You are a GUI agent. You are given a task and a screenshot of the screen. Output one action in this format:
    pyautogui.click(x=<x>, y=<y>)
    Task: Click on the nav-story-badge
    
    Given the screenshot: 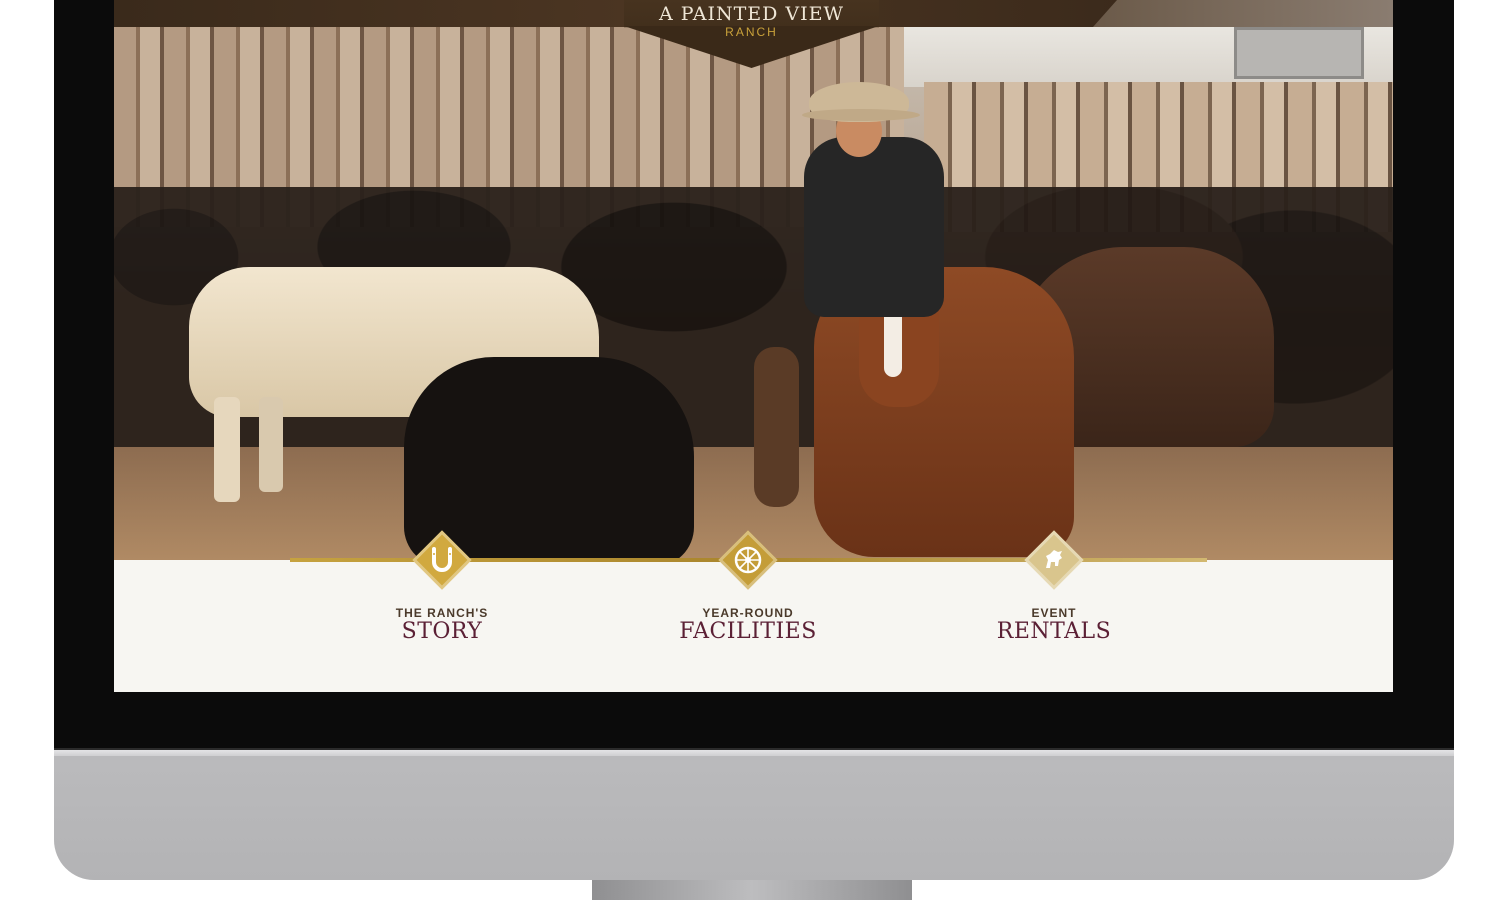 What is the action you would take?
    pyautogui.click(x=442, y=560)
    